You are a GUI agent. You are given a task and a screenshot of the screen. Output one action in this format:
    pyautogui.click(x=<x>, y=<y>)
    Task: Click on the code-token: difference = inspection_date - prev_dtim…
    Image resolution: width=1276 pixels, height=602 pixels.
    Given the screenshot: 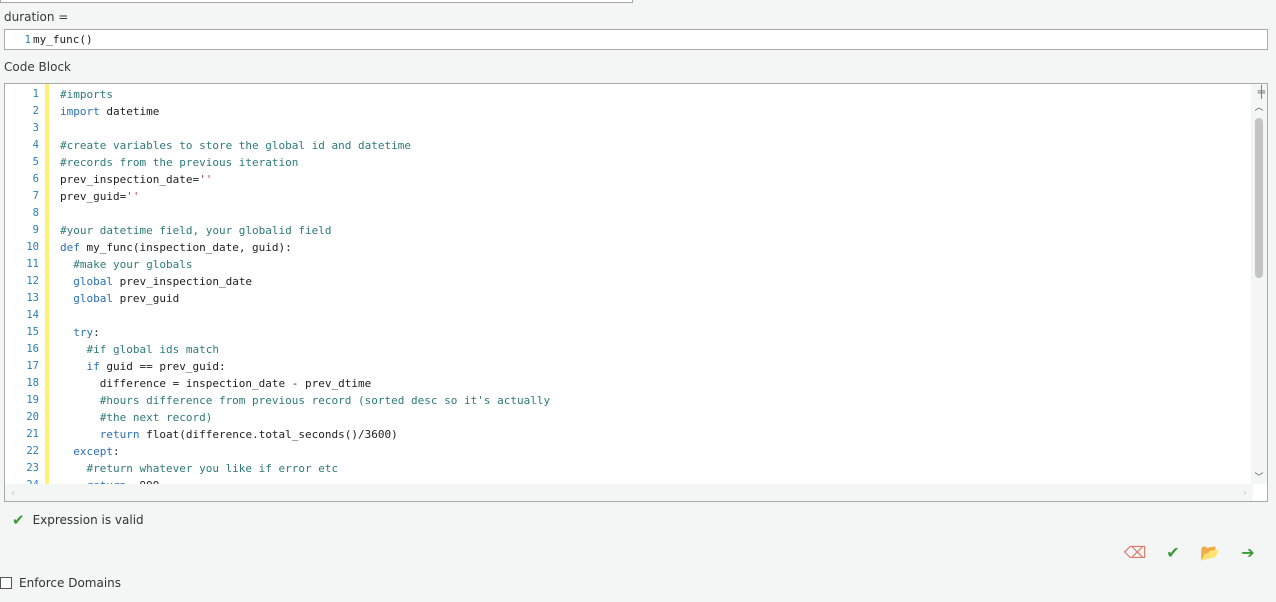 What is the action you would take?
    pyautogui.click(x=216, y=383)
    